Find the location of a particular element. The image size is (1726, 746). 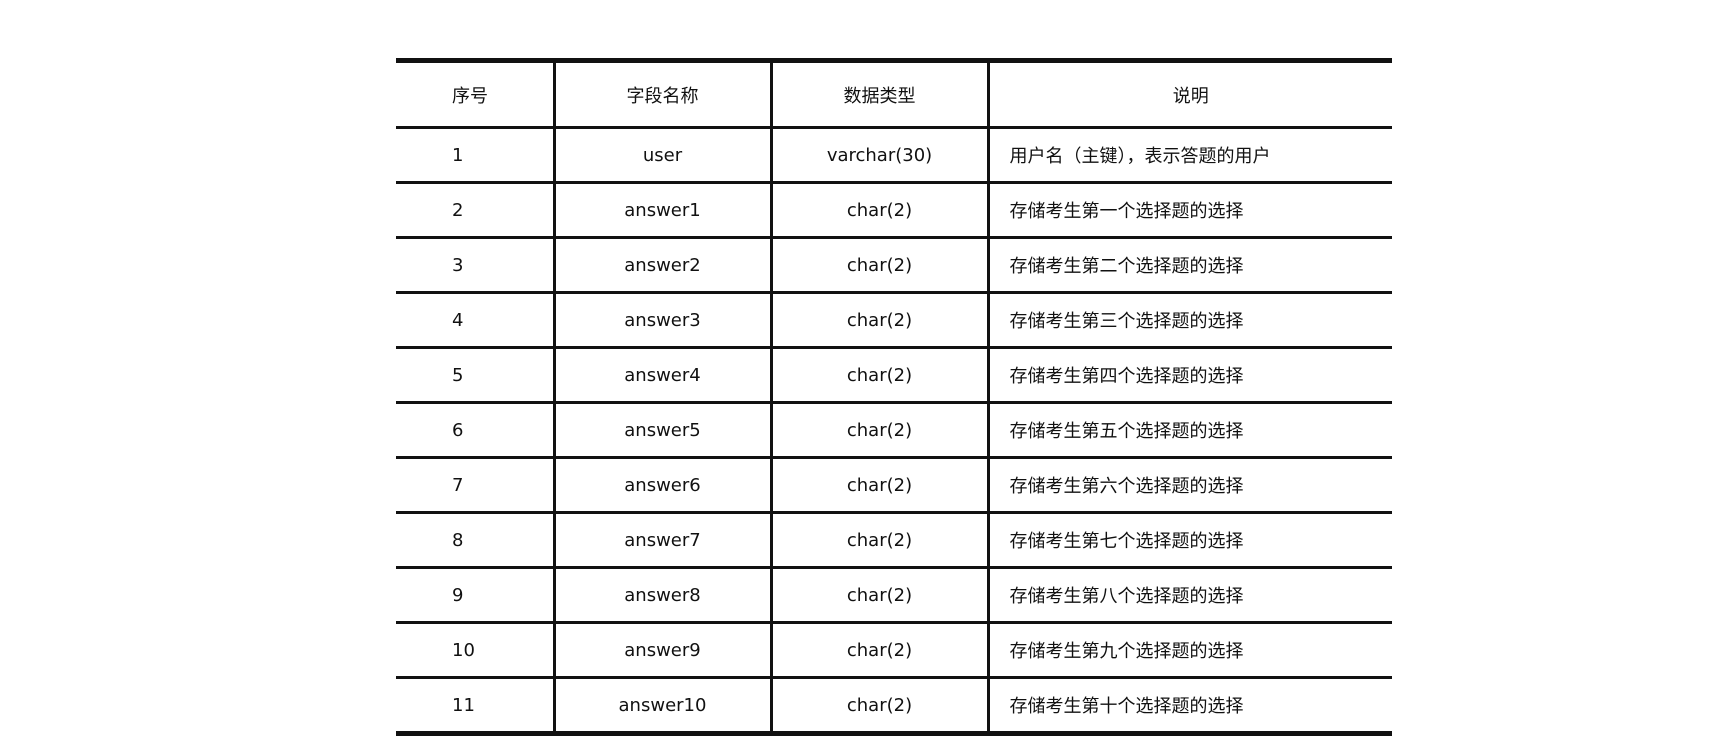

table-row: 2 answer1 char(2) 存储考生第一个选择题的选择 is located at coordinates (894, 210).